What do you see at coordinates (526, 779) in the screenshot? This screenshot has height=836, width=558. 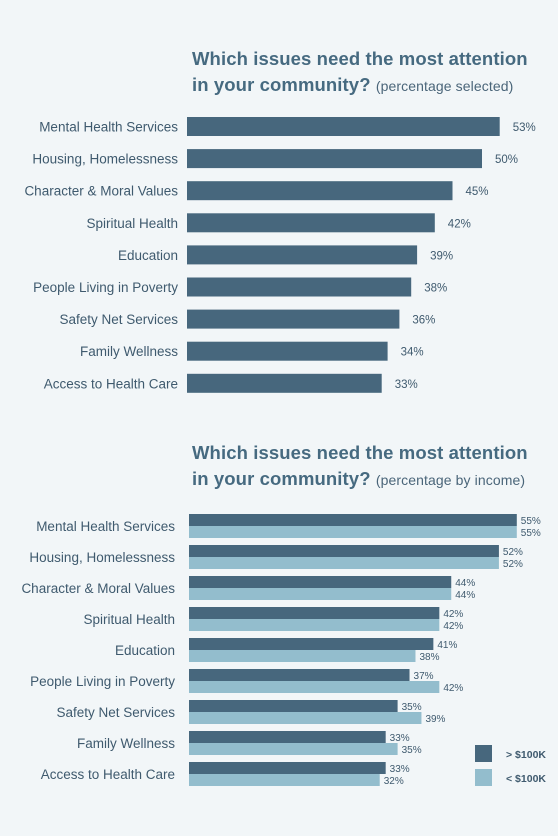 I see `legend-label-under-100k: < $100K` at bounding box center [526, 779].